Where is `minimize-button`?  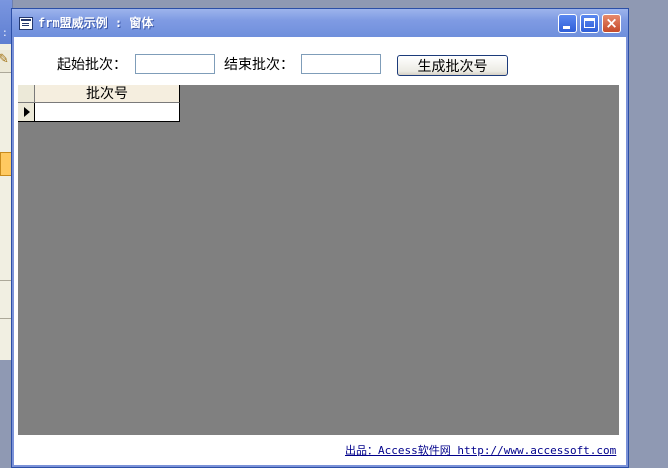
minimize-button is located at coordinates (567, 23).